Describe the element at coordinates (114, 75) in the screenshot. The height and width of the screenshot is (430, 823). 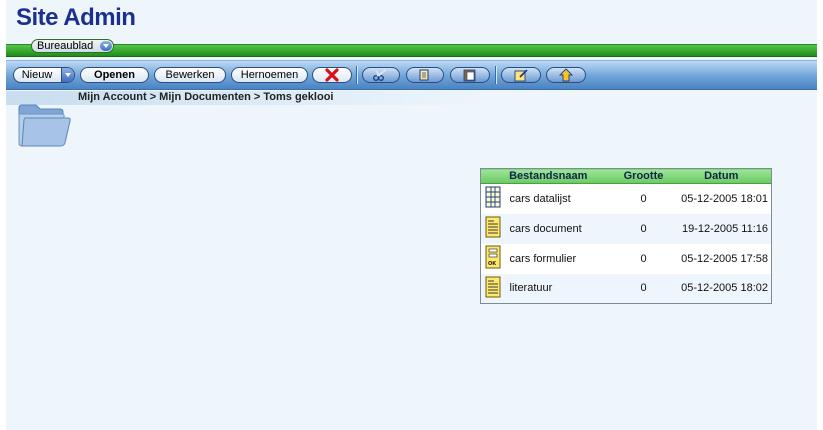
I see `open-button: Openen` at that location.